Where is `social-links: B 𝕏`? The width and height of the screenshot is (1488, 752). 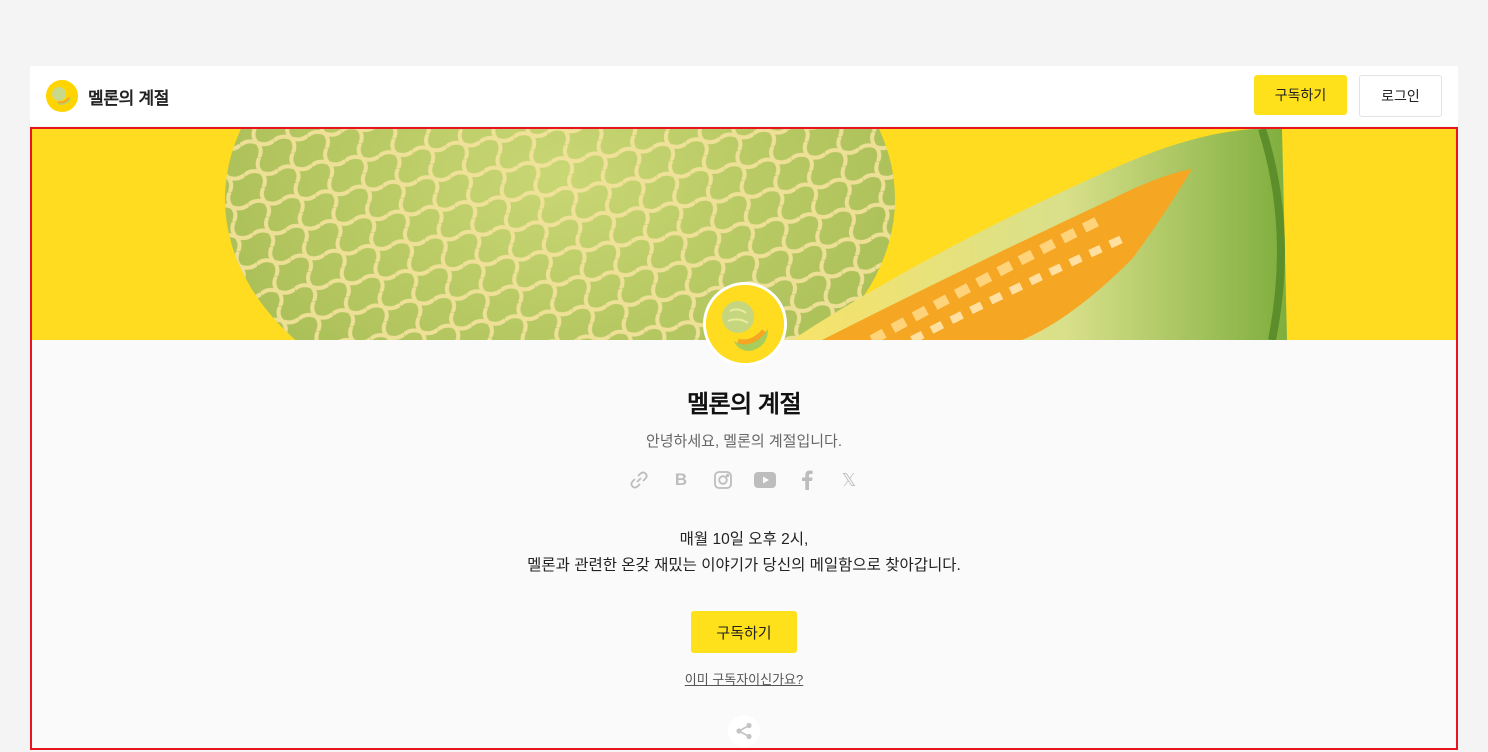
social-links: B 𝕏 is located at coordinates (744, 480).